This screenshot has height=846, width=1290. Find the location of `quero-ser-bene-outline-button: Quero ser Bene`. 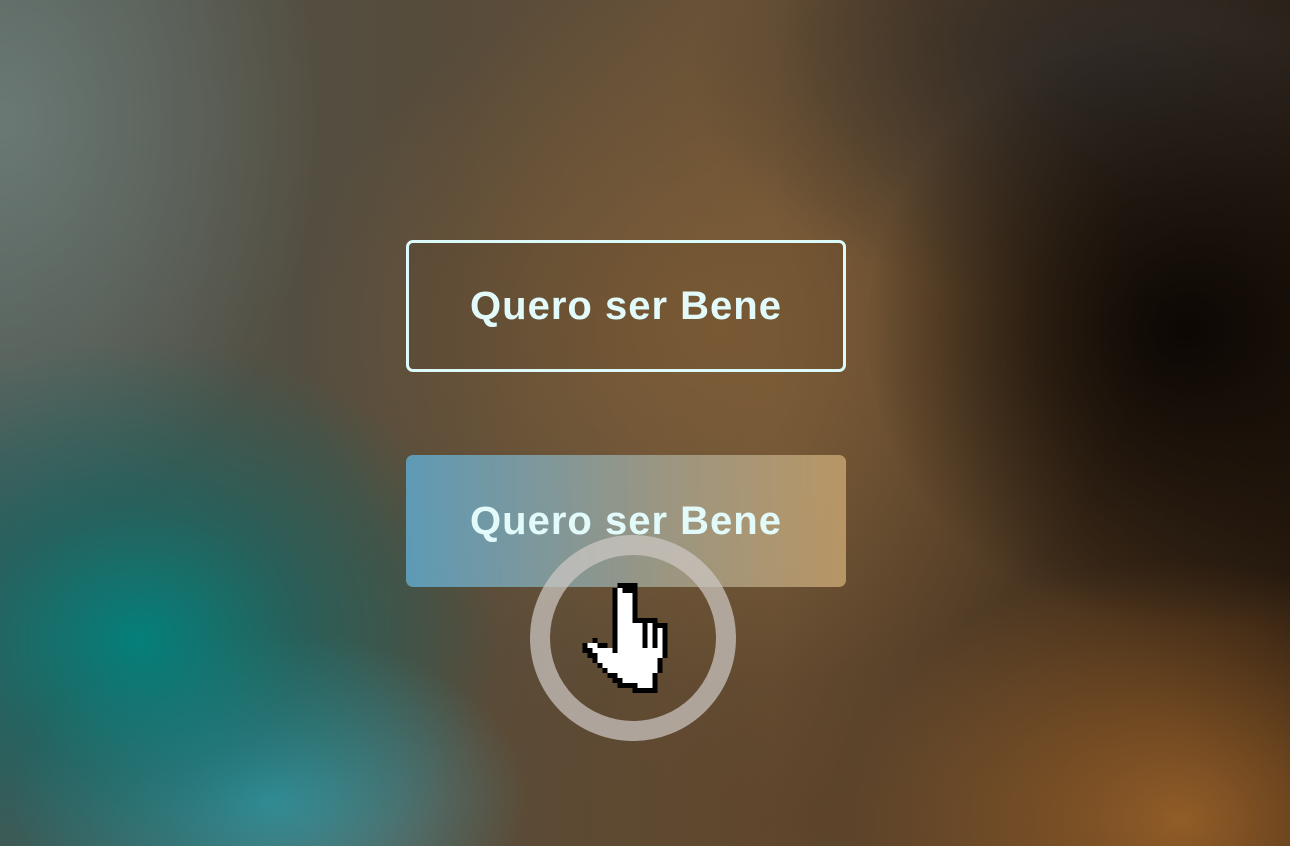

quero-ser-bene-outline-button: Quero ser Bene is located at coordinates (626, 306).